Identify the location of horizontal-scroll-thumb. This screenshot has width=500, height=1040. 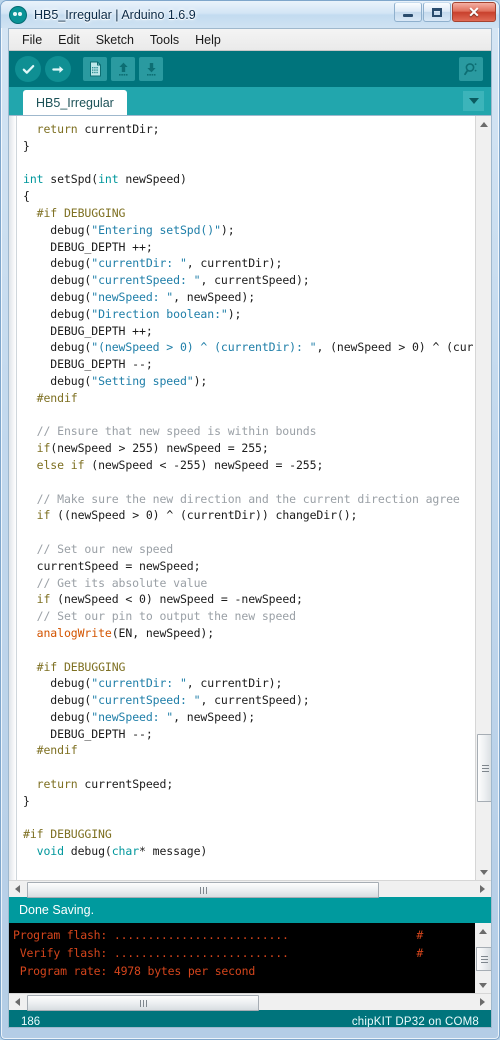
(203, 890).